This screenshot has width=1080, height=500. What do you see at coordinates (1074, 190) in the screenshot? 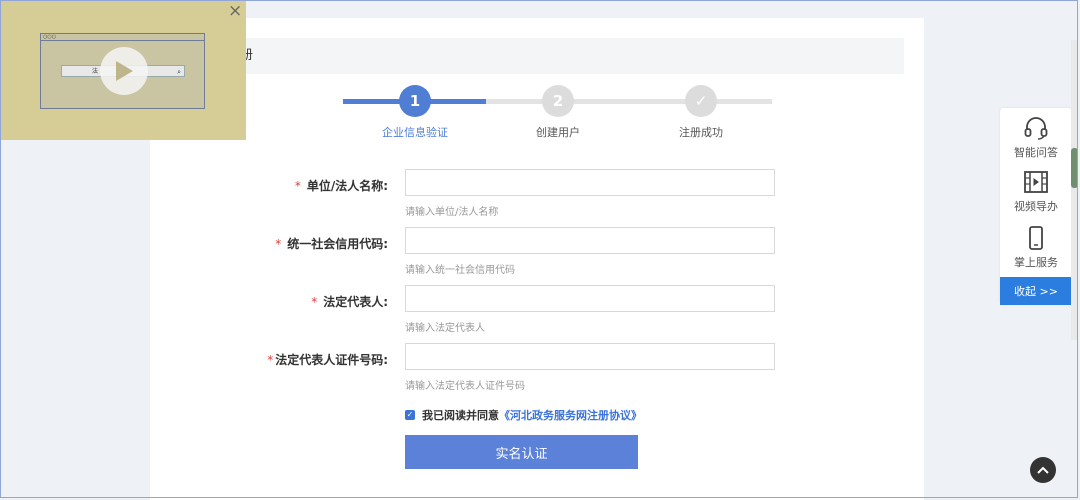
I see `scrollbar-track` at bounding box center [1074, 190].